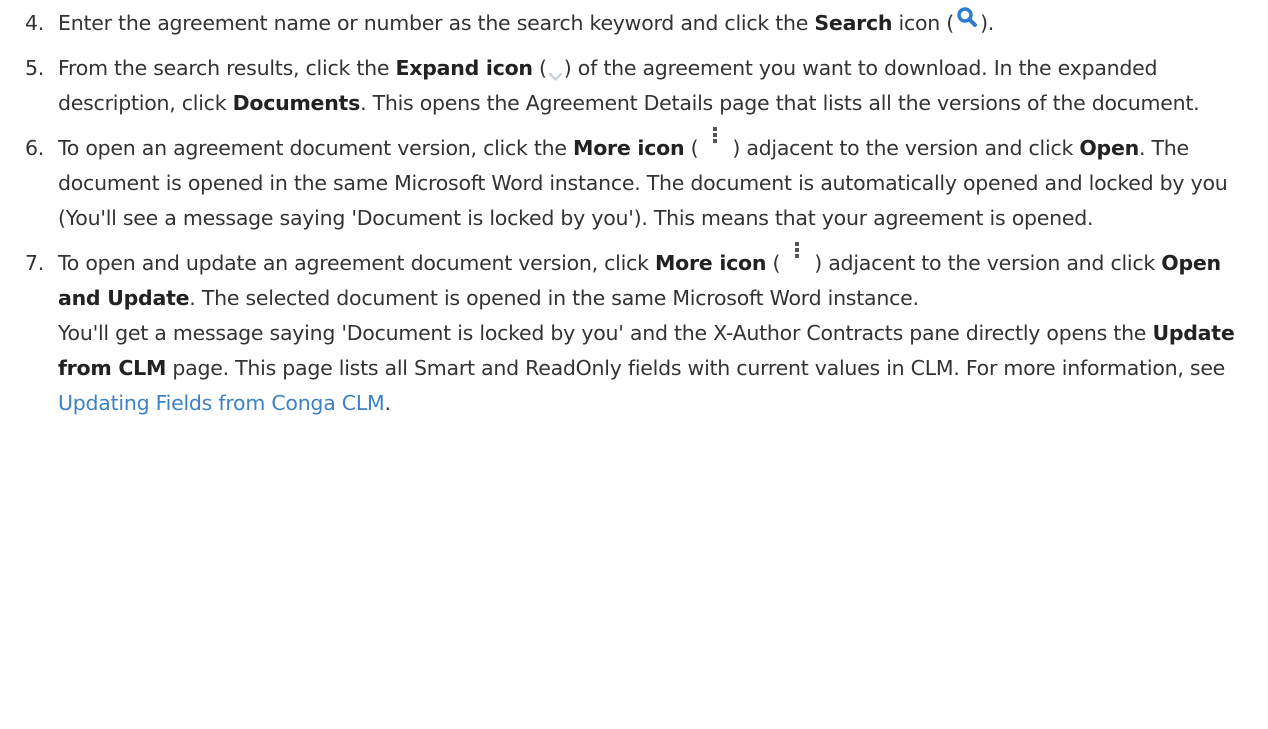  What do you see at coordinates (555, 70) in the screenshot?
I see `chevron-down-icon` at bounding box center [555, 70].